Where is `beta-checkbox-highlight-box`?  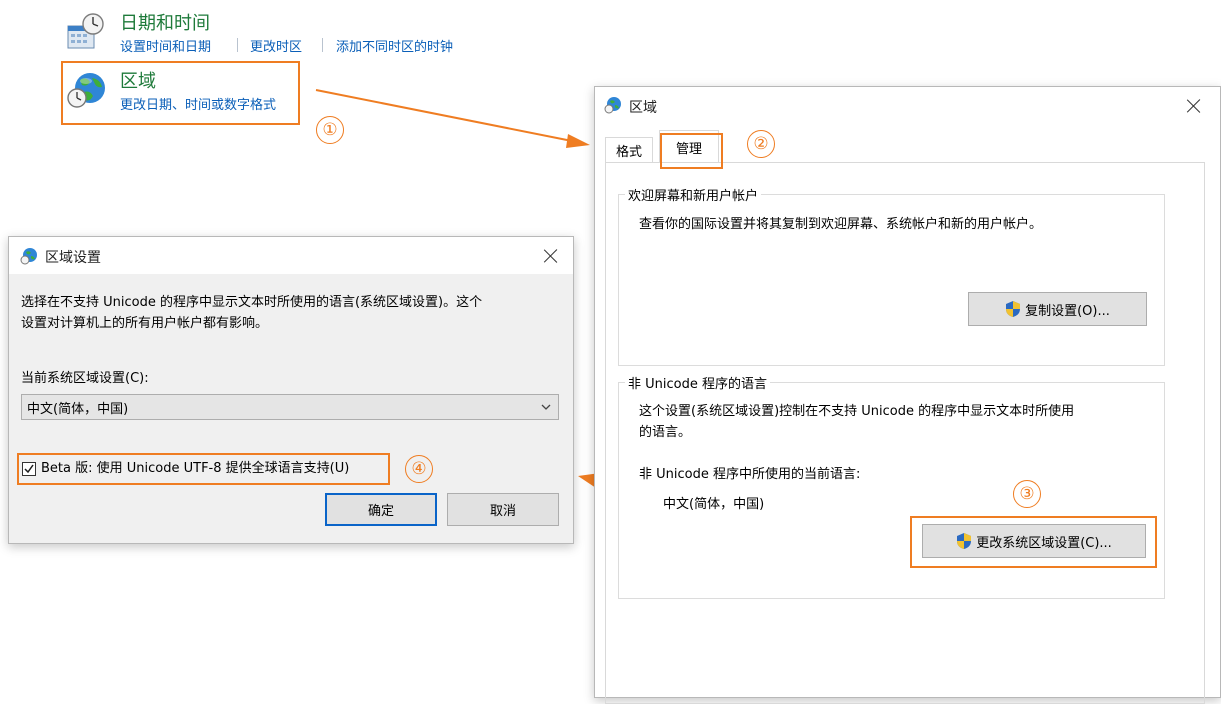 beta-checkbox-highlight-box is located at coordinates (203, 469).